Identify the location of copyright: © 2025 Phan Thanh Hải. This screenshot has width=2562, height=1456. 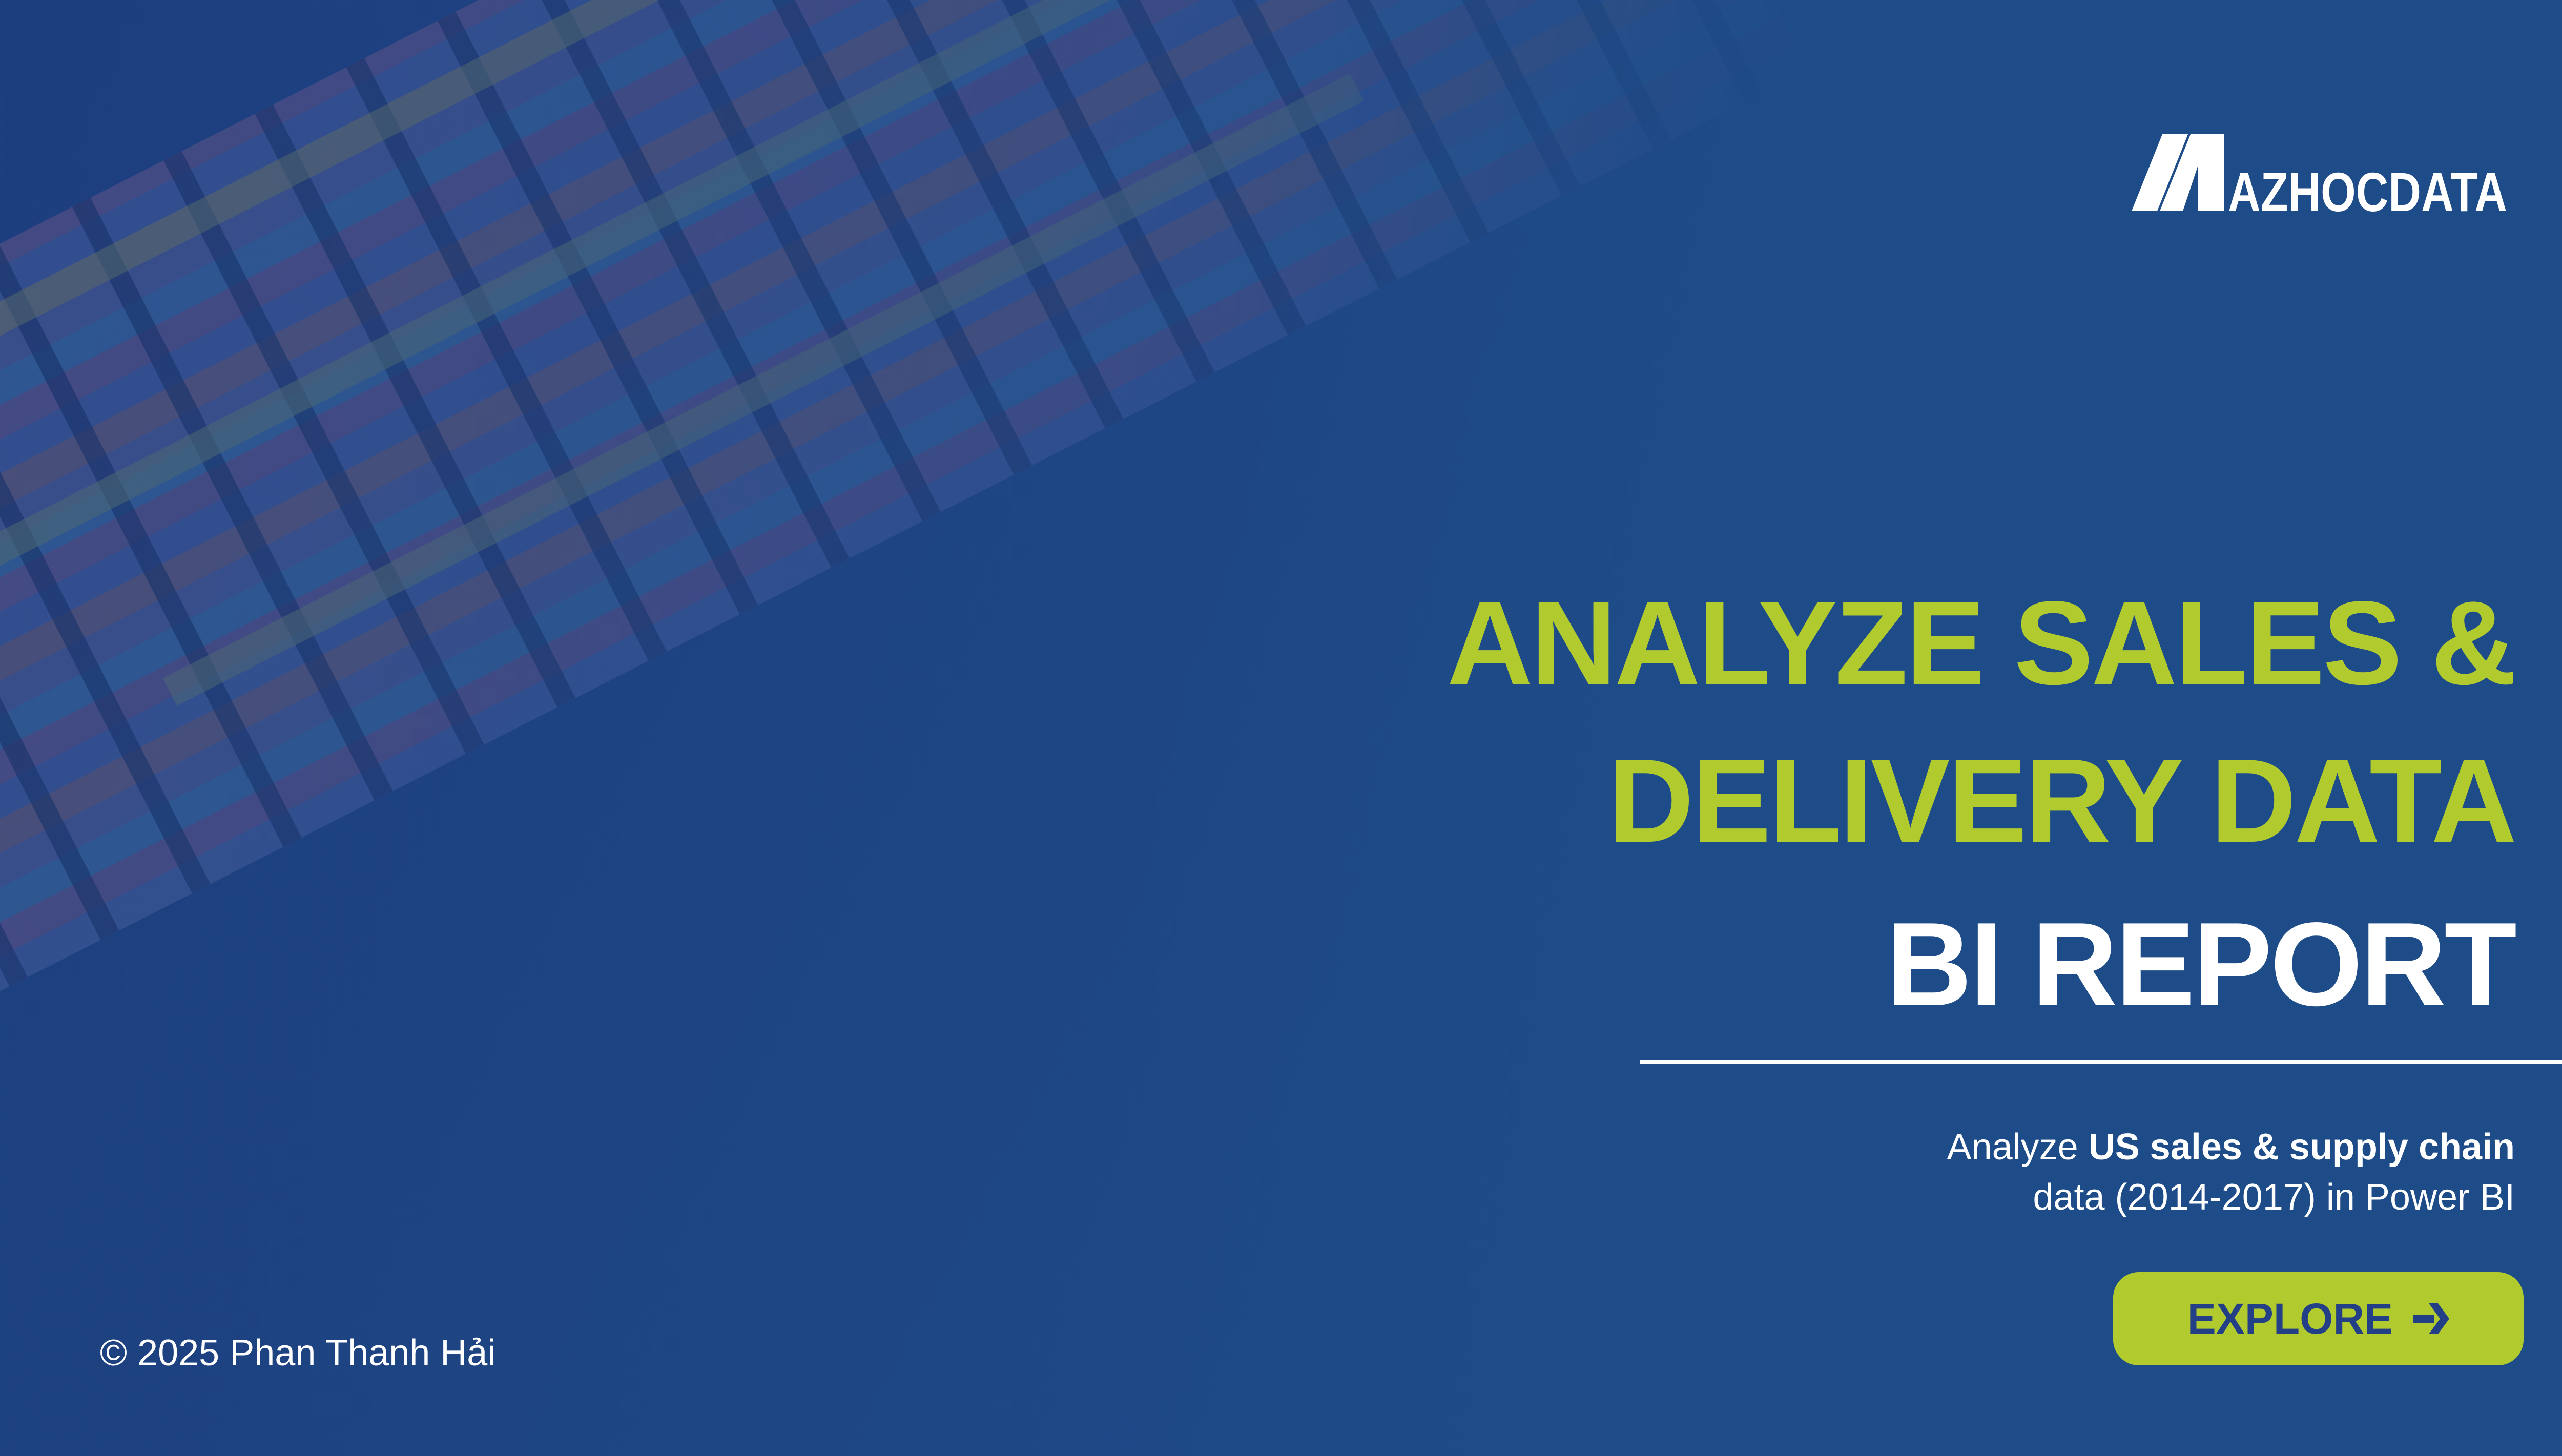
(298, 1354).